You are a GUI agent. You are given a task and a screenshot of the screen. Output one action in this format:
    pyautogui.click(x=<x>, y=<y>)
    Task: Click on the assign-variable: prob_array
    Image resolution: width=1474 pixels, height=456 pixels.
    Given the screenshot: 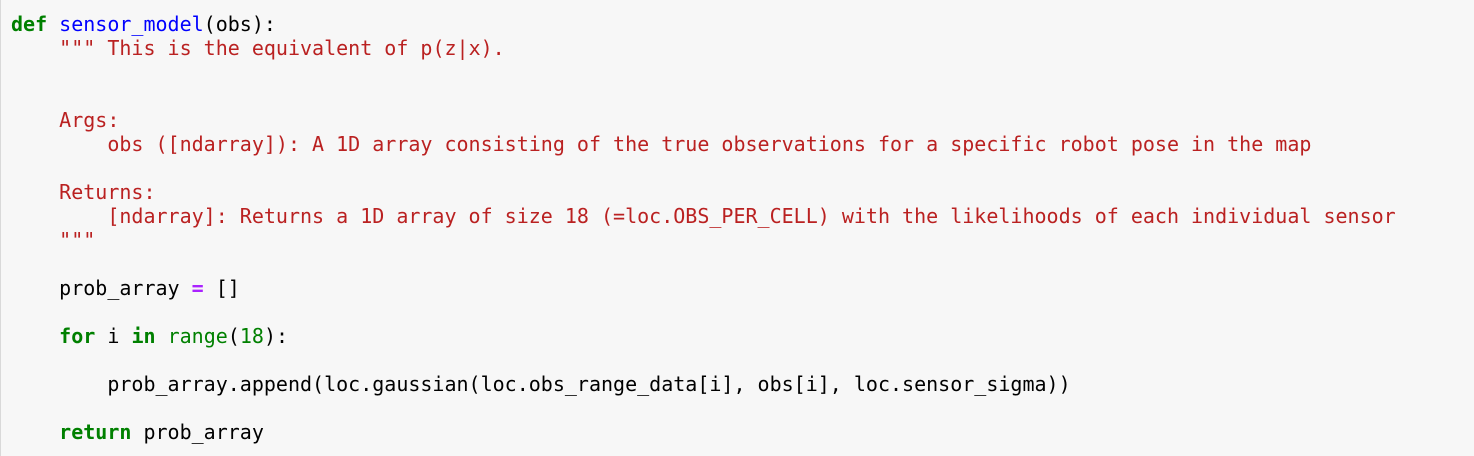 What is the action you would take?
    pyautogui.click(x=119, y=288)
    